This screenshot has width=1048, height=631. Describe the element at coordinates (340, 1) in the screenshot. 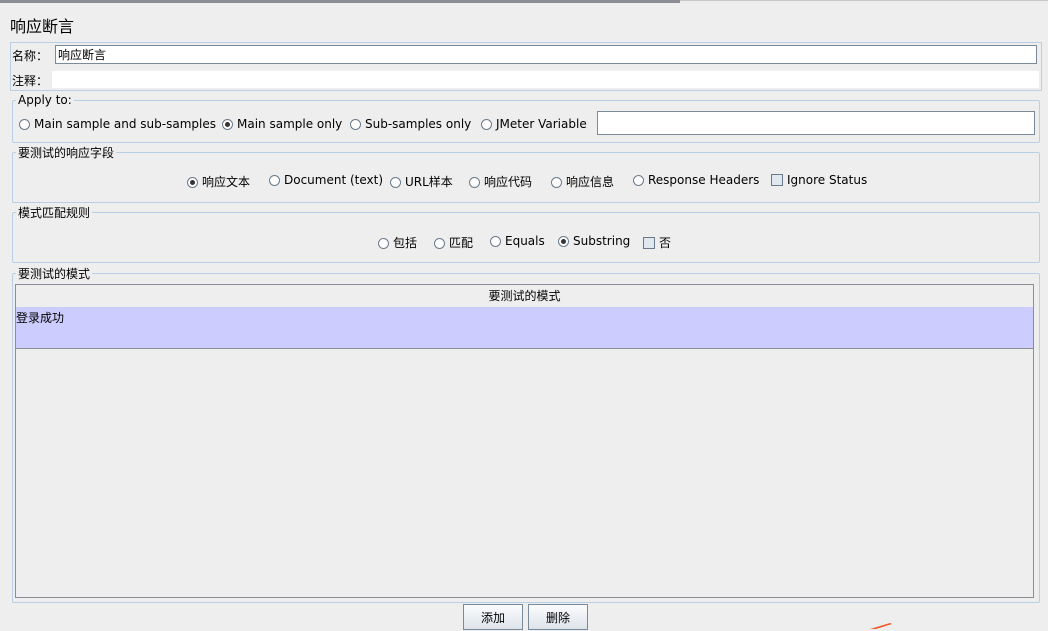

I see `top-divider` at that location.